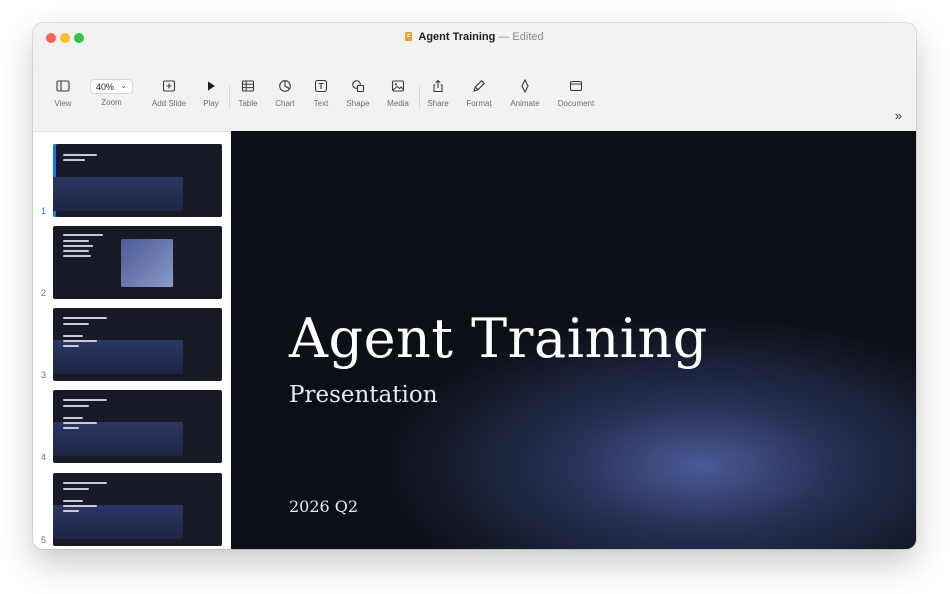  I want to click on format-button: Format, so click(479, 97).